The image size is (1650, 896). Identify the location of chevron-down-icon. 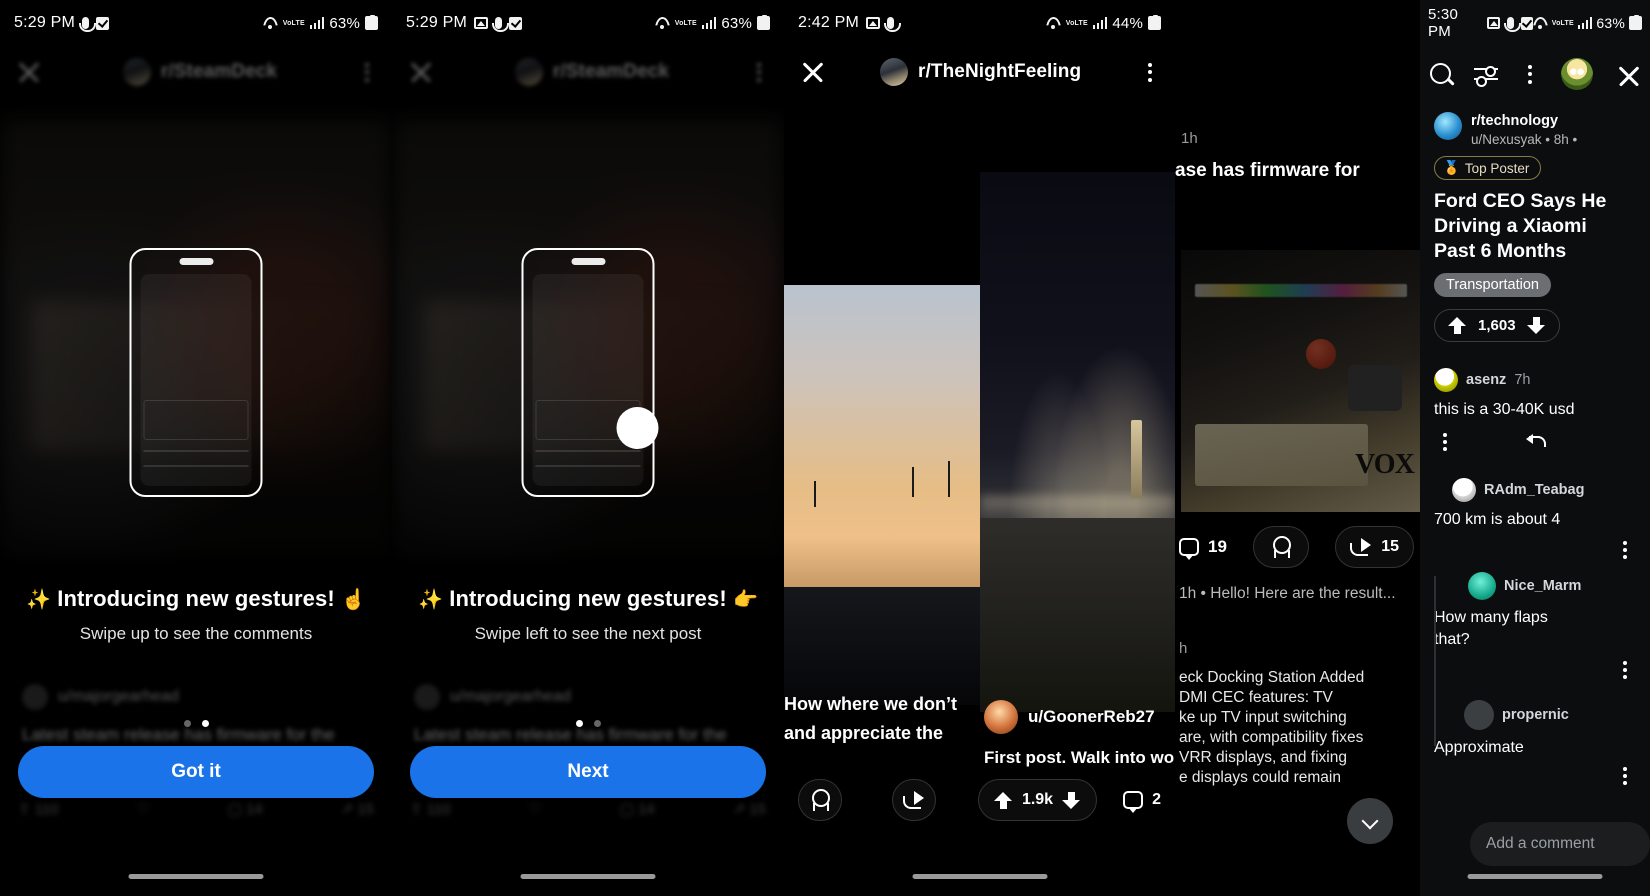
(1370, 821).